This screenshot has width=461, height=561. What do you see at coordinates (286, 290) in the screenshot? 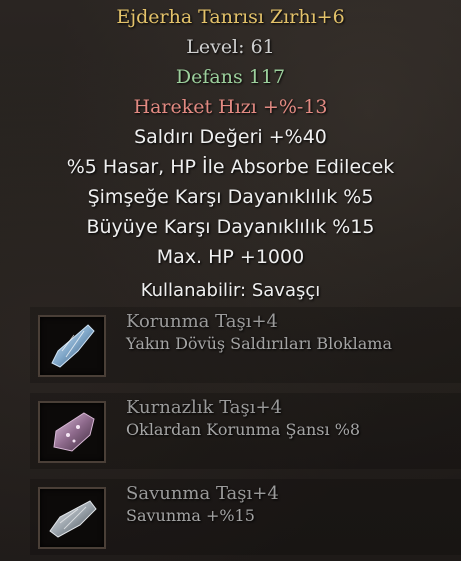
I see `usable-class: Savaşçı` at bounding box center [286, 290].